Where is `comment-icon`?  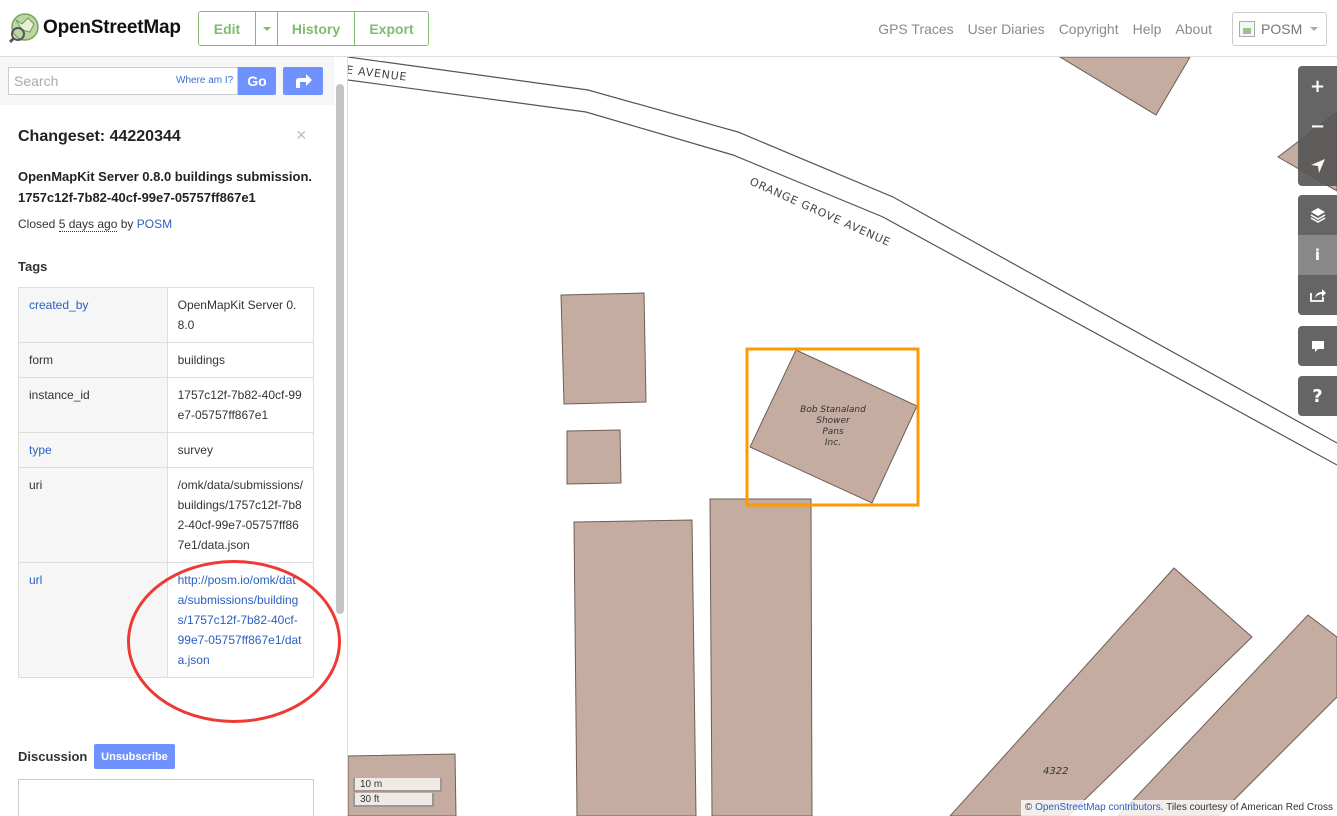
comment-icon is located at coordinates (1317, 346).